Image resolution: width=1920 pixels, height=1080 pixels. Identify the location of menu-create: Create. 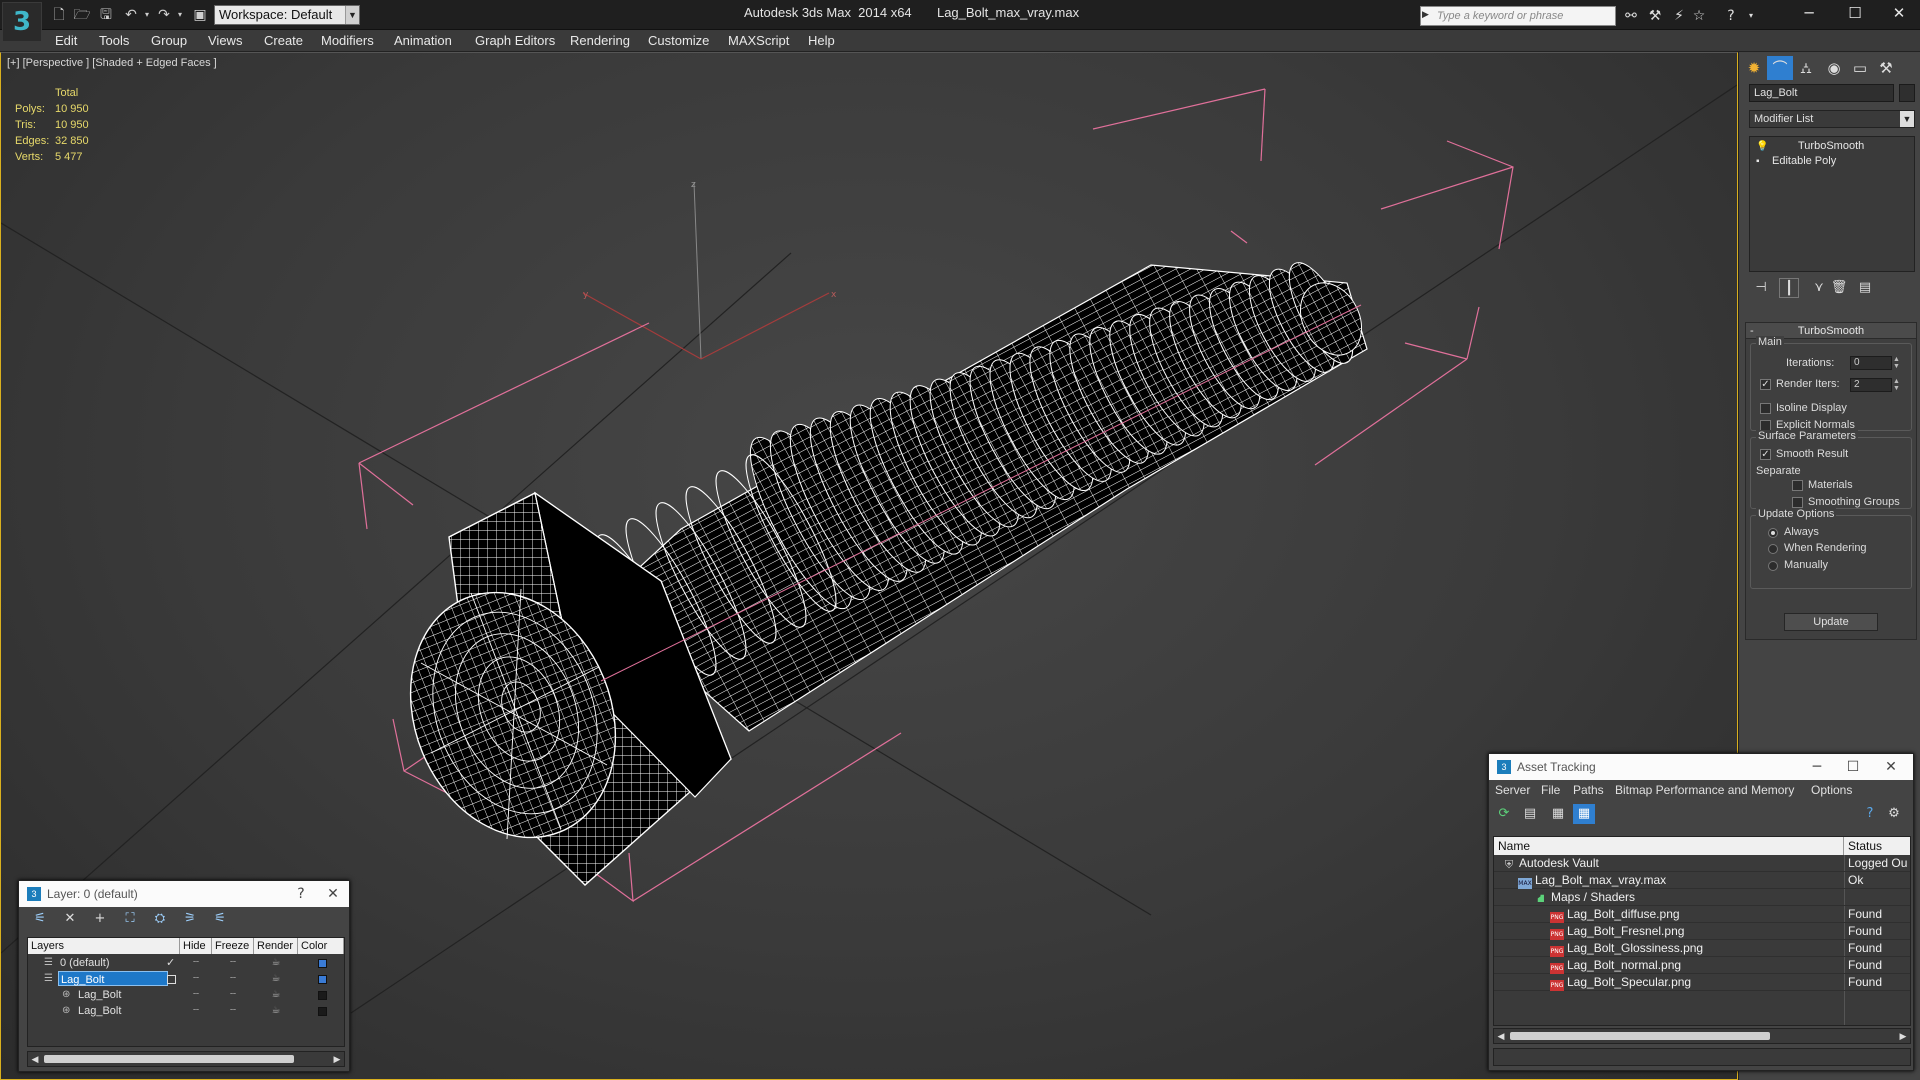
(283, 40).